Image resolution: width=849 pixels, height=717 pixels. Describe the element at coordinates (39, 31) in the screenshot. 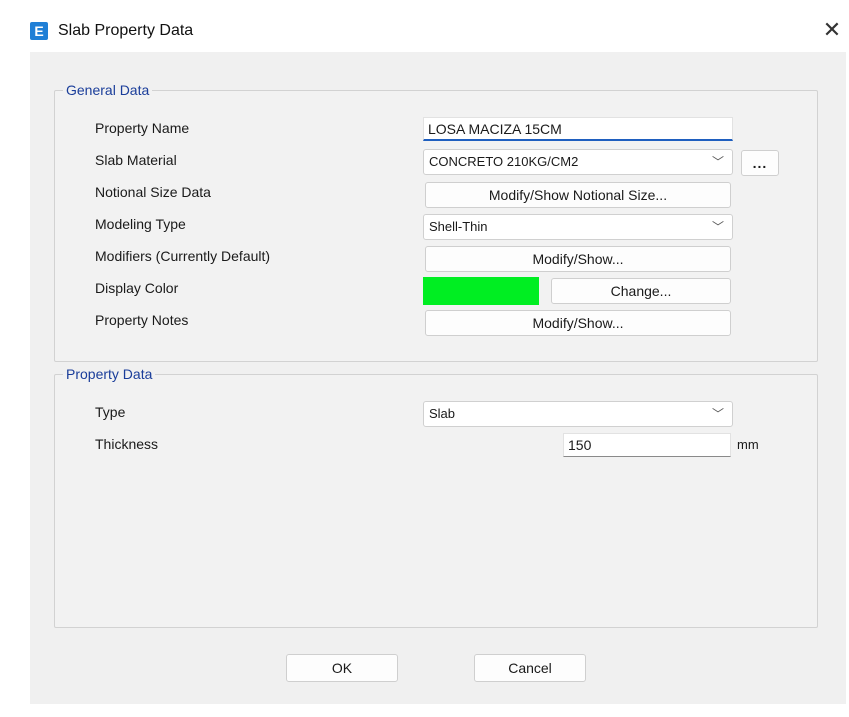

I see `etabs-app-icon: E` at that location.